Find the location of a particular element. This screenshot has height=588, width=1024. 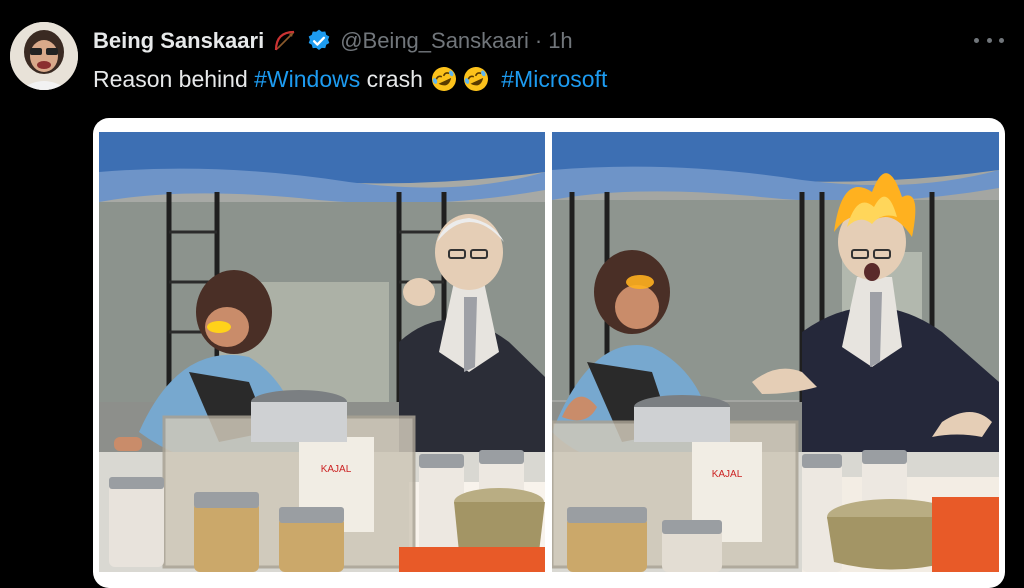

more-options-icon is located at coordinates (989, 40).